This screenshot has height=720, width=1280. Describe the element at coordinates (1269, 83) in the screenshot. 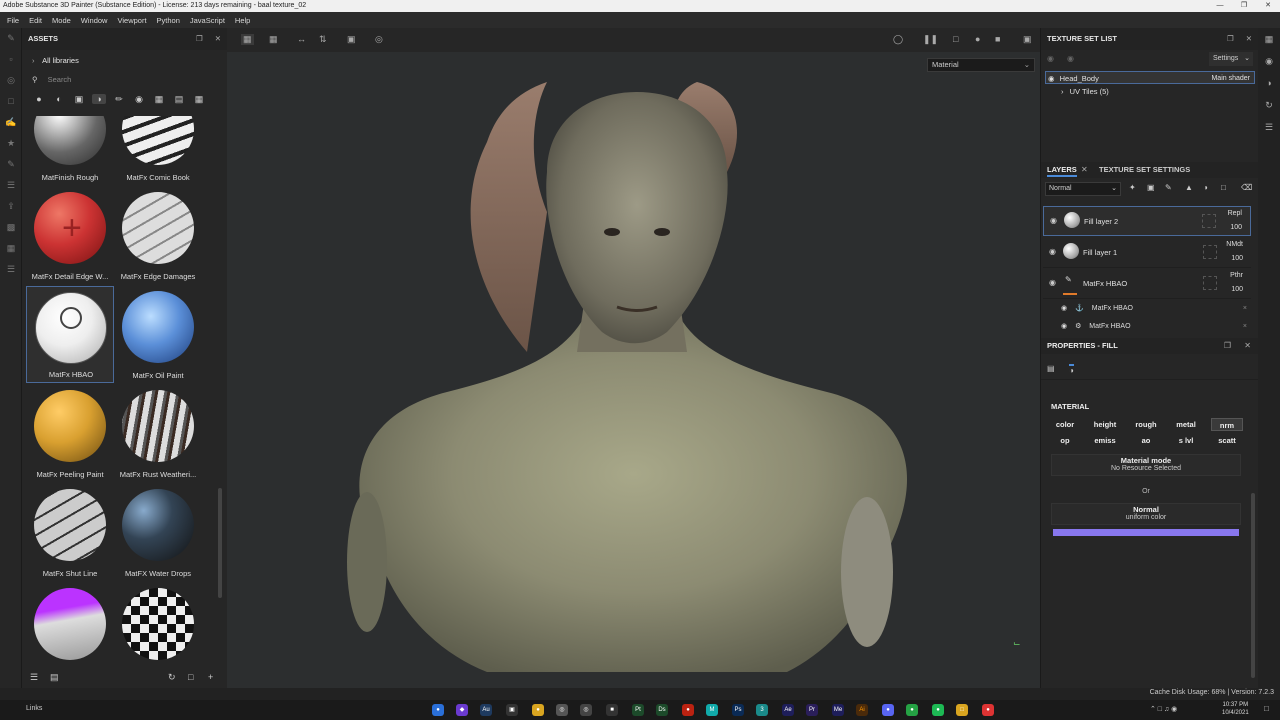

I see `shader-icon: ◑` at that location.